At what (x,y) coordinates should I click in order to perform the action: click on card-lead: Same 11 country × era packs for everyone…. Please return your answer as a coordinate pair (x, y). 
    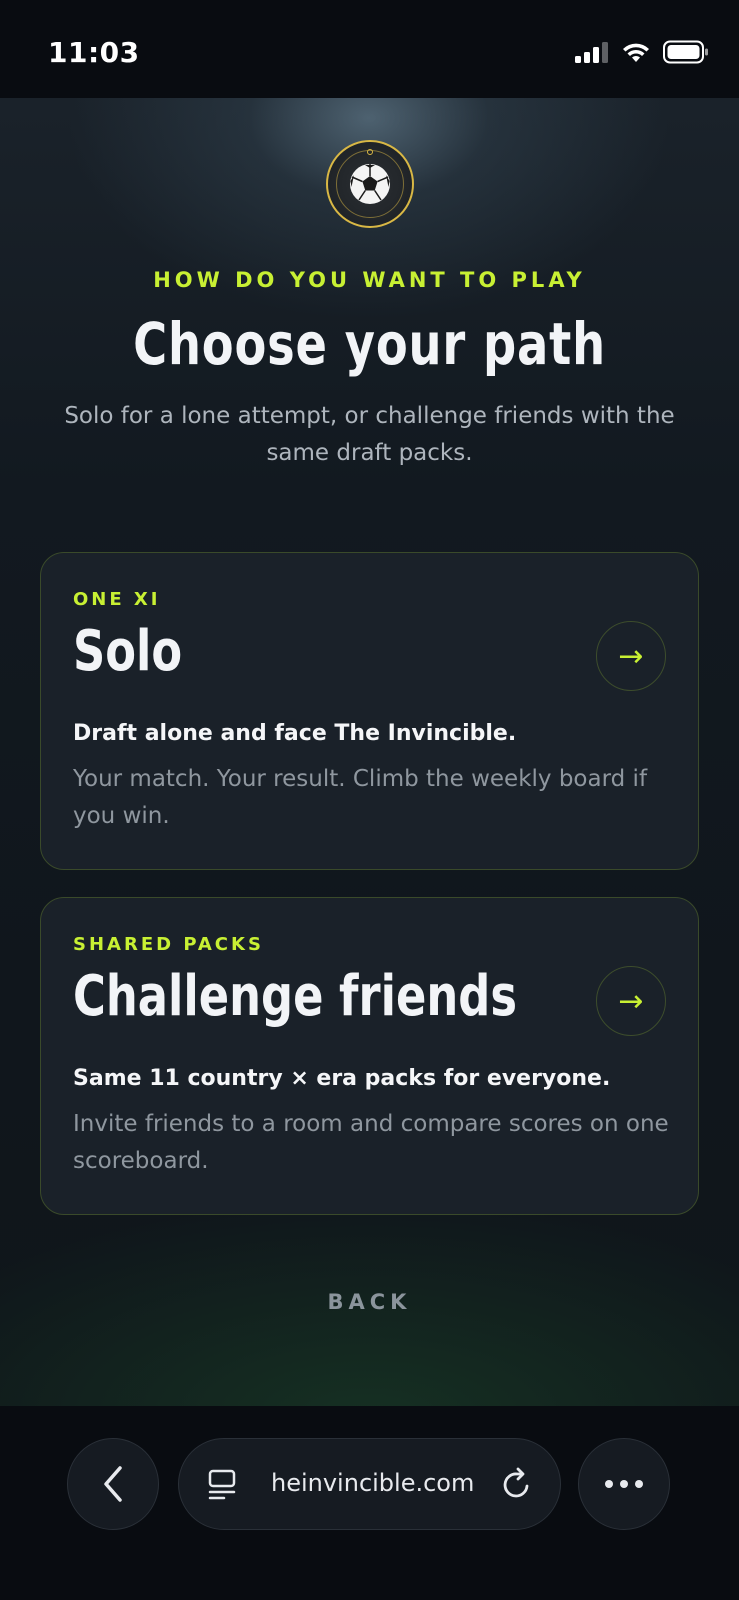
    Looking at the image, I should click on (342, 1078).